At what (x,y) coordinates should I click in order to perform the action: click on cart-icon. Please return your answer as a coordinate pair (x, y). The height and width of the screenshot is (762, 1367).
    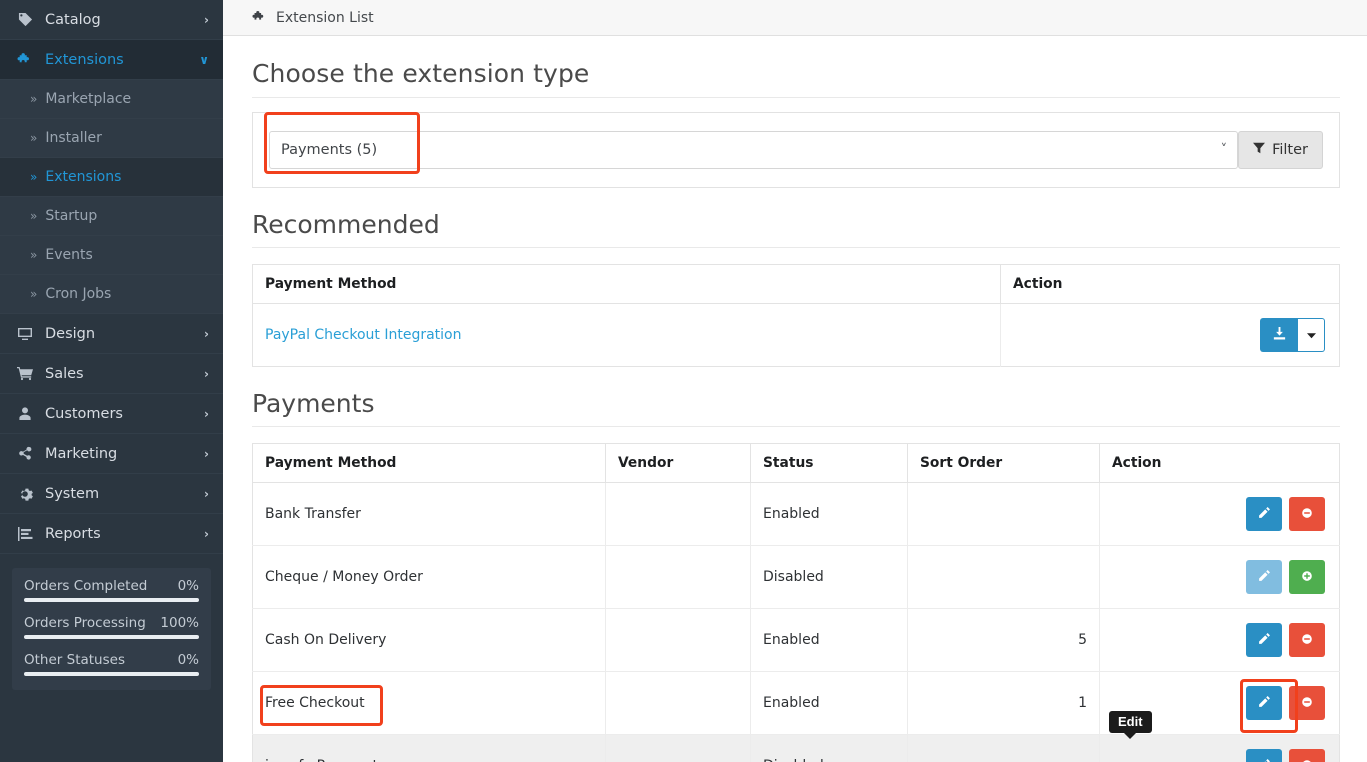
    Looking at the image, I should click on (25, 374).